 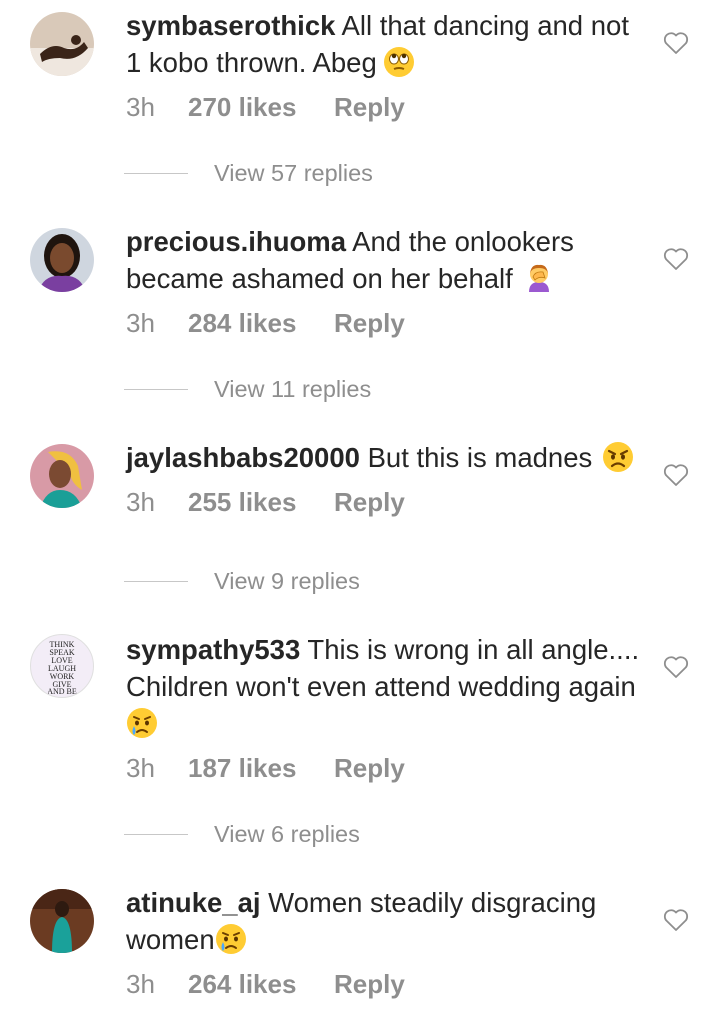 What do you see at coordinates (539, 282) in the screenshot?
I see `woman-facepalming-icon` at bounding box center [539, 282].